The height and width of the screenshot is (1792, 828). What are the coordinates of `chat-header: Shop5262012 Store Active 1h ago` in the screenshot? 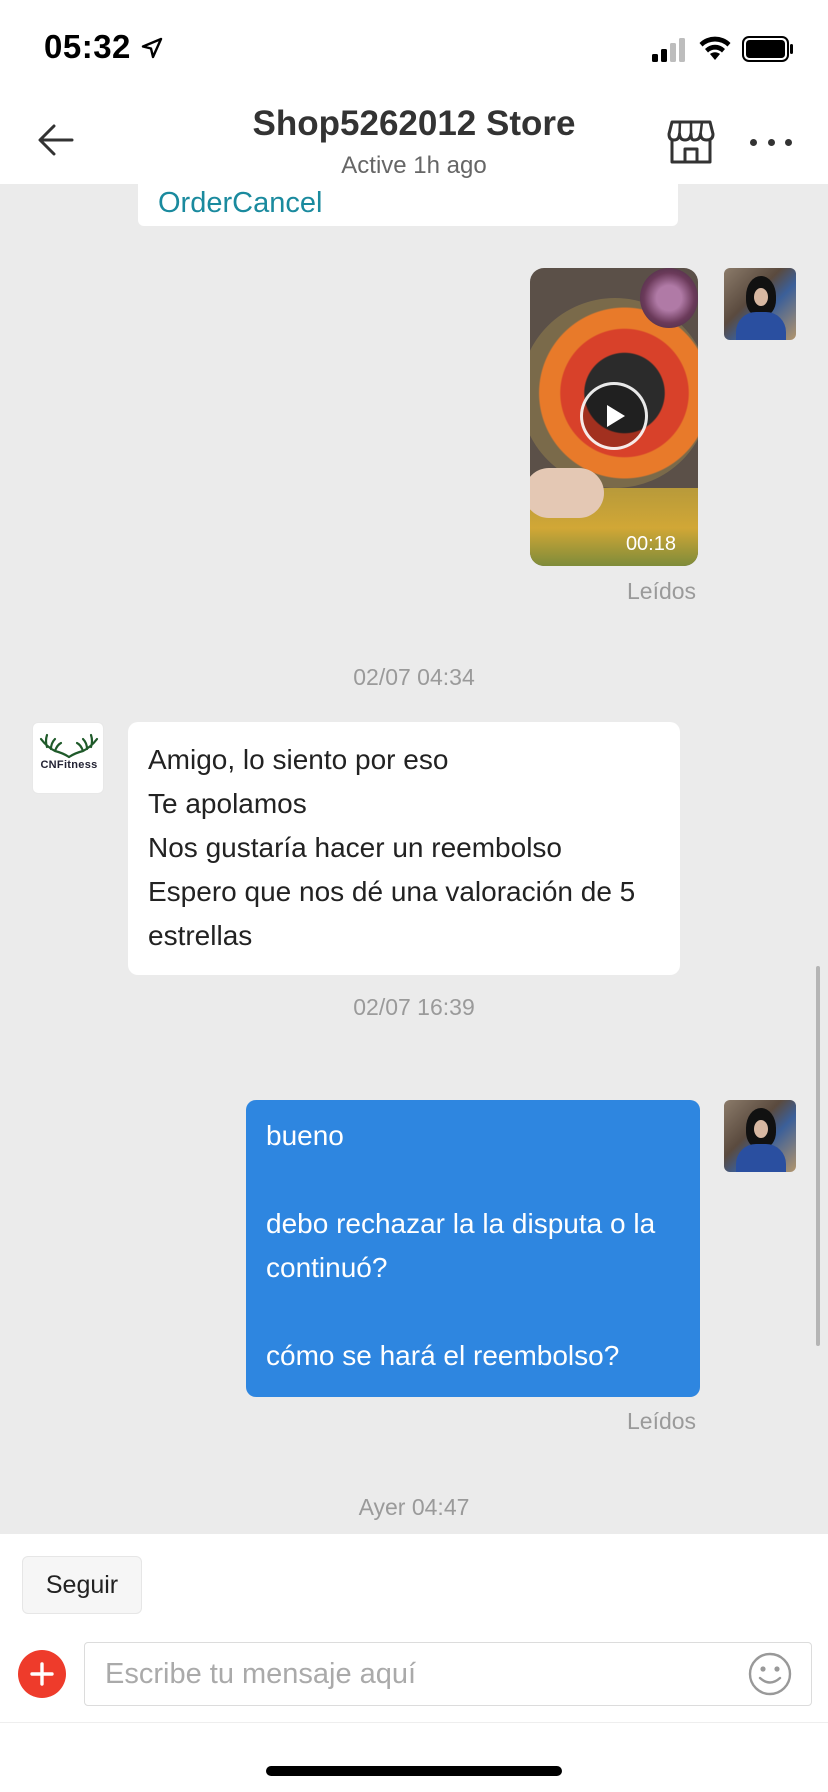 It's located at (414, 140).